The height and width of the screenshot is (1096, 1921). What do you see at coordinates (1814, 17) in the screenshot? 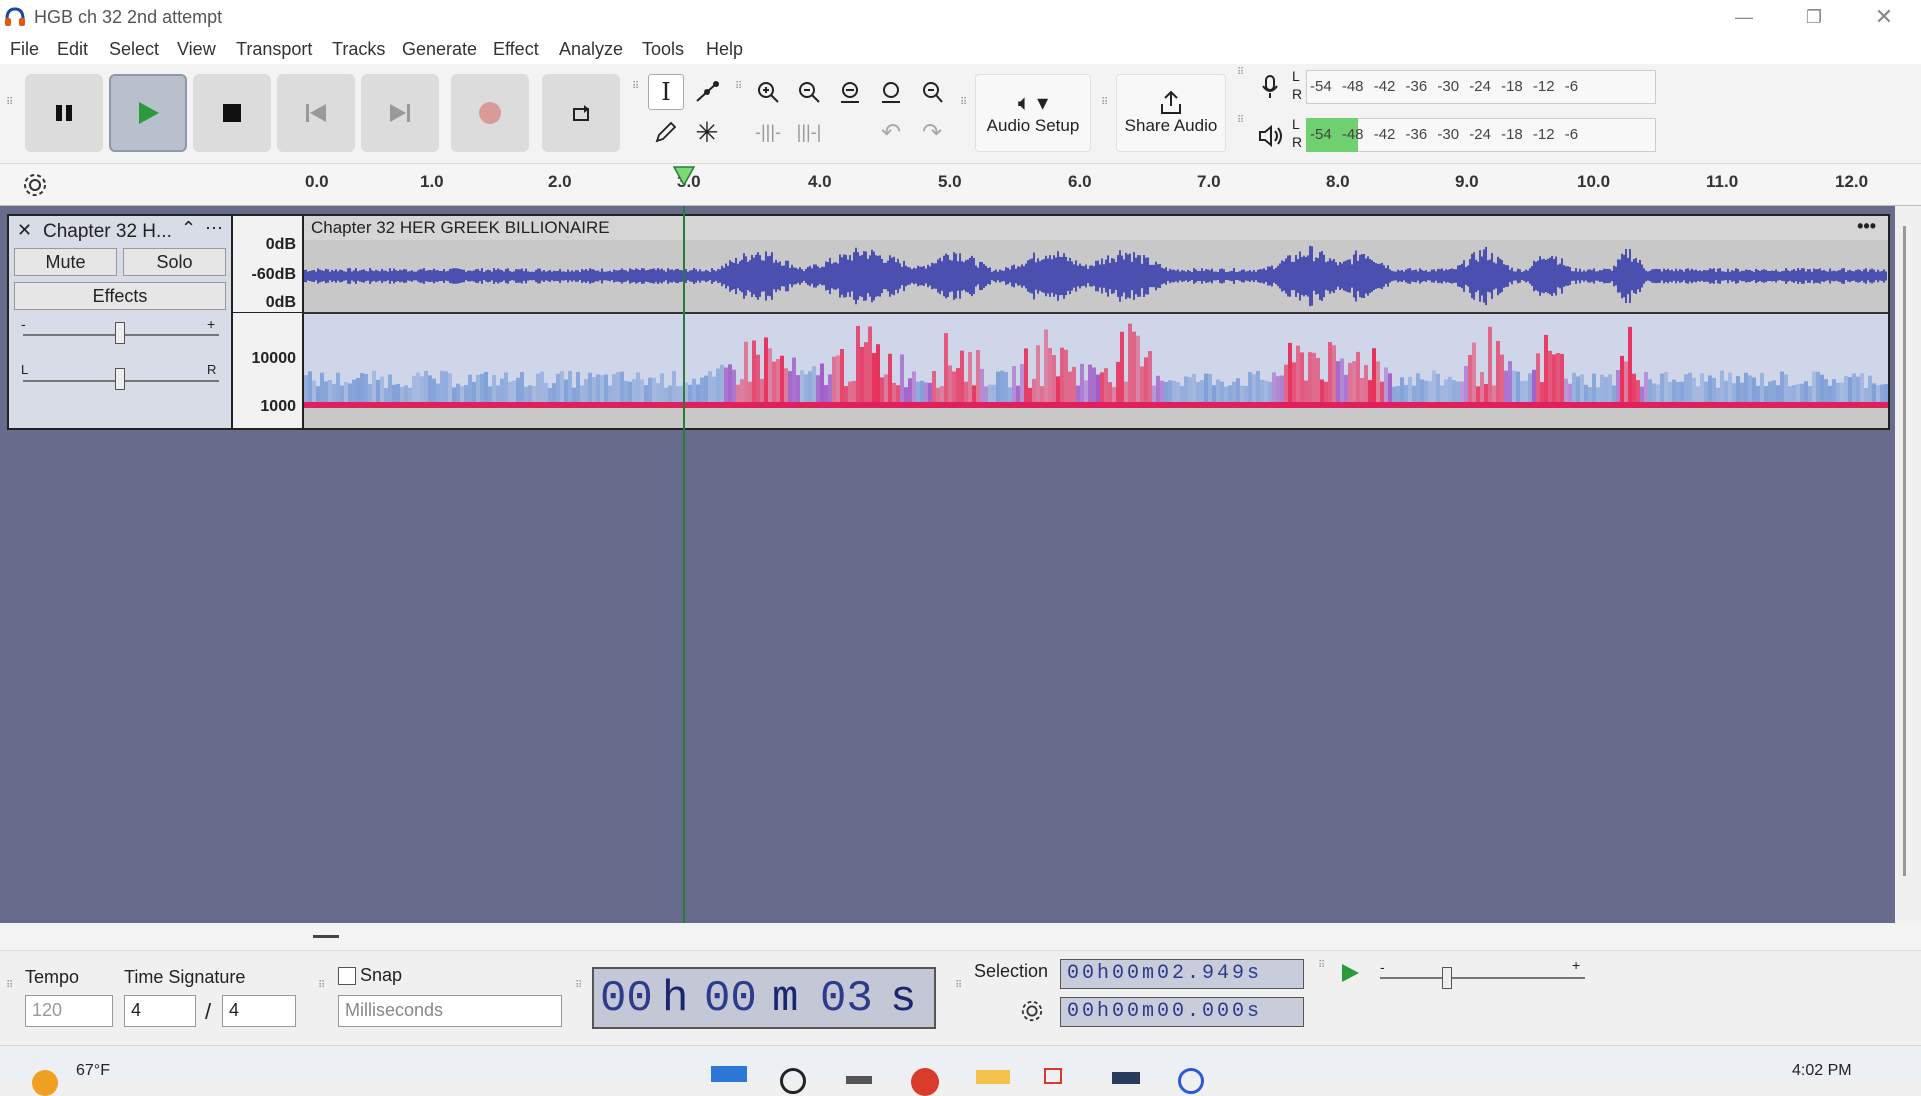
I see `restore-button: ❐` at bounding box center [1814, 17].